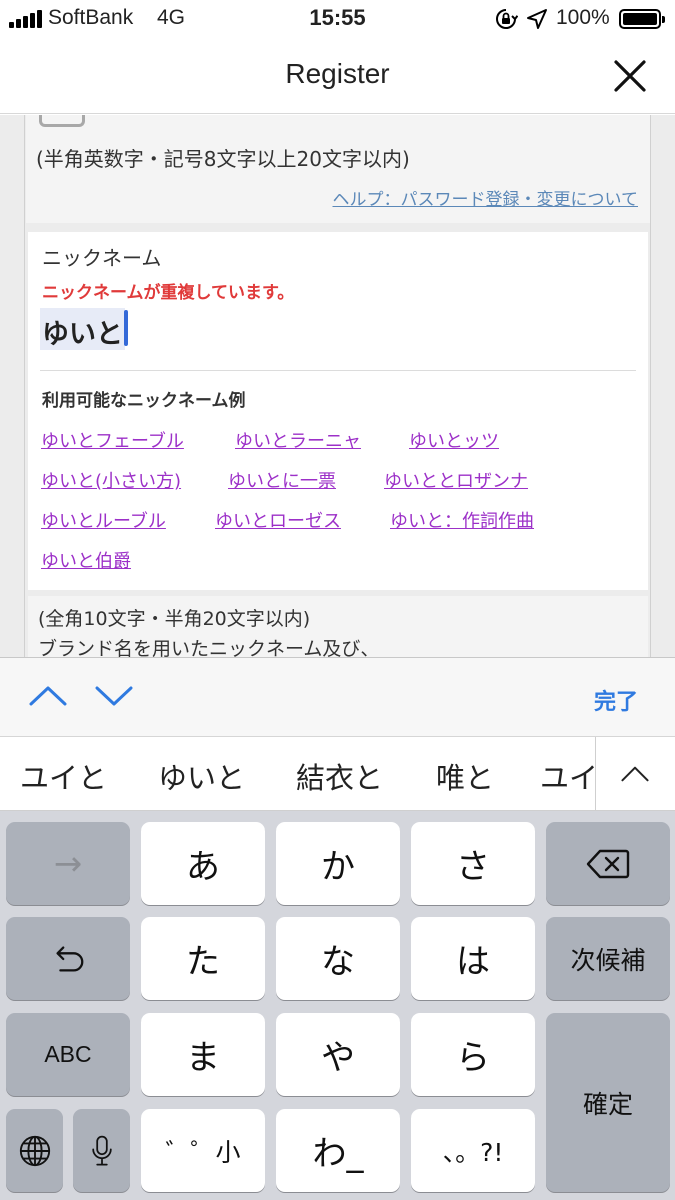 Image resolution: width=675 pixels, height=1200 pixels. What do you see at coordinates (616, 700) in the screenshot?
I see `done-button: 完了` at bounding box center [616, 700].